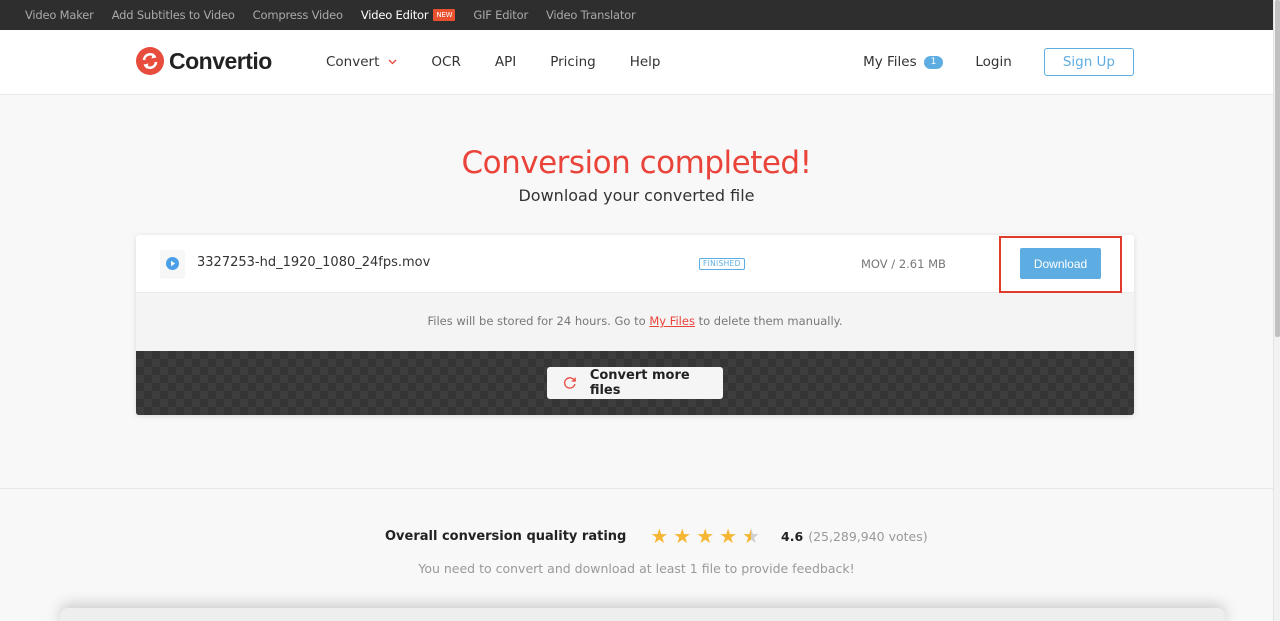 The width and height of the screenshot is (1280, 621). Describe the element at coordinates (505, 62) in the screenshot. I see `nav-api: API` at that location.